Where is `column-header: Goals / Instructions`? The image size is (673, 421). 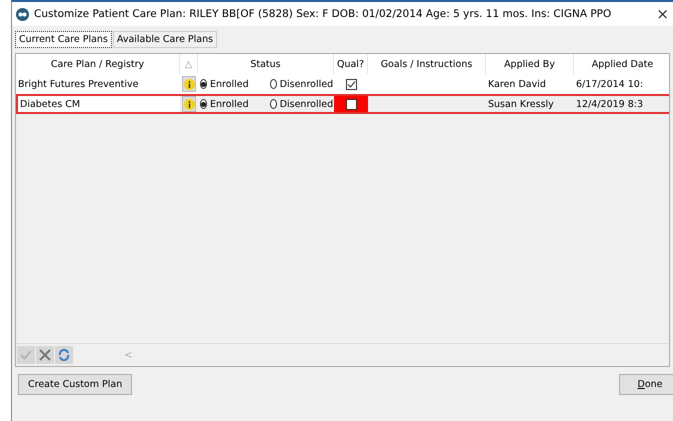
column-header: Goals / Instructions is located at coordinates (427, 64).